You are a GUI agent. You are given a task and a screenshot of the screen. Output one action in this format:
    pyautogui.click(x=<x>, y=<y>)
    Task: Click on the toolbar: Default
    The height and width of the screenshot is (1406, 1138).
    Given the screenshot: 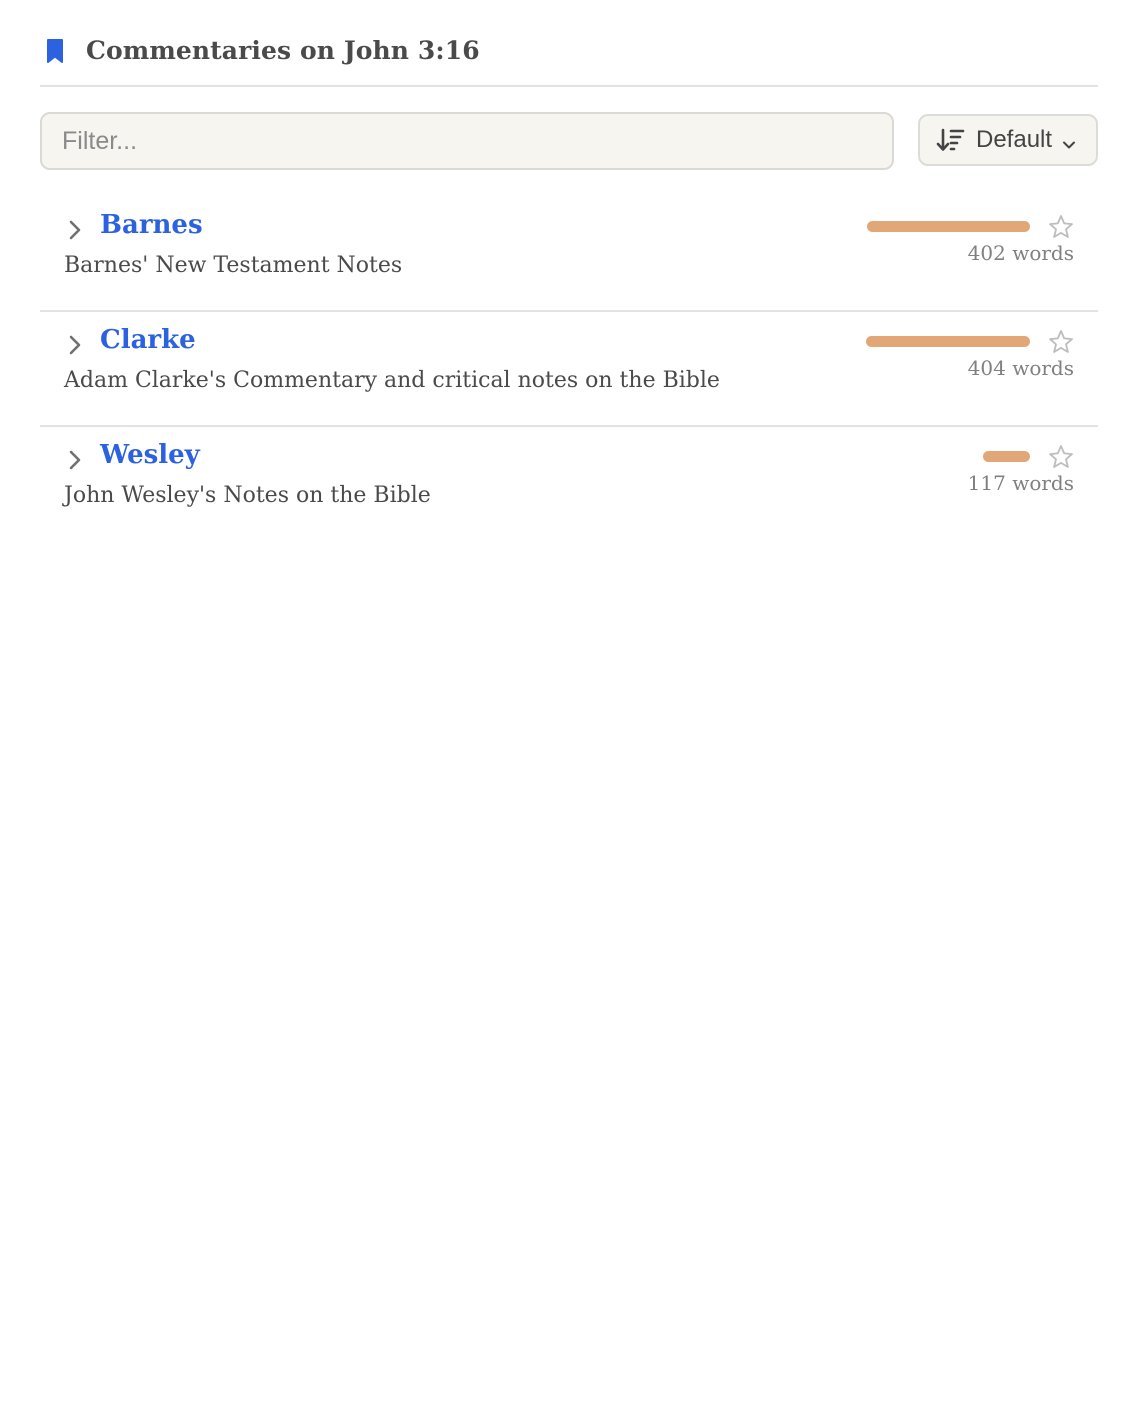 What is the action you would take?
    pyautogui.click(x=569, y=142)
    